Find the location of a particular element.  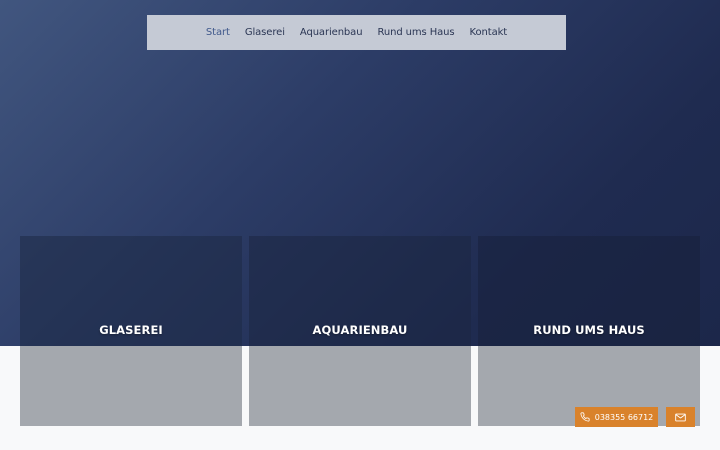

nav-item-kontakt: Kontakt is located at coordinates (489, 32).